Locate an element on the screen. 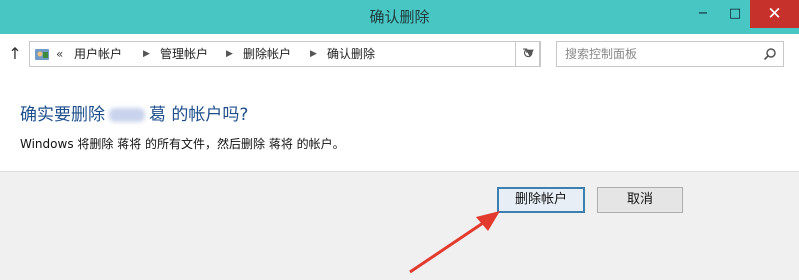  minimize-button: − is located at coordinates (703, 14).